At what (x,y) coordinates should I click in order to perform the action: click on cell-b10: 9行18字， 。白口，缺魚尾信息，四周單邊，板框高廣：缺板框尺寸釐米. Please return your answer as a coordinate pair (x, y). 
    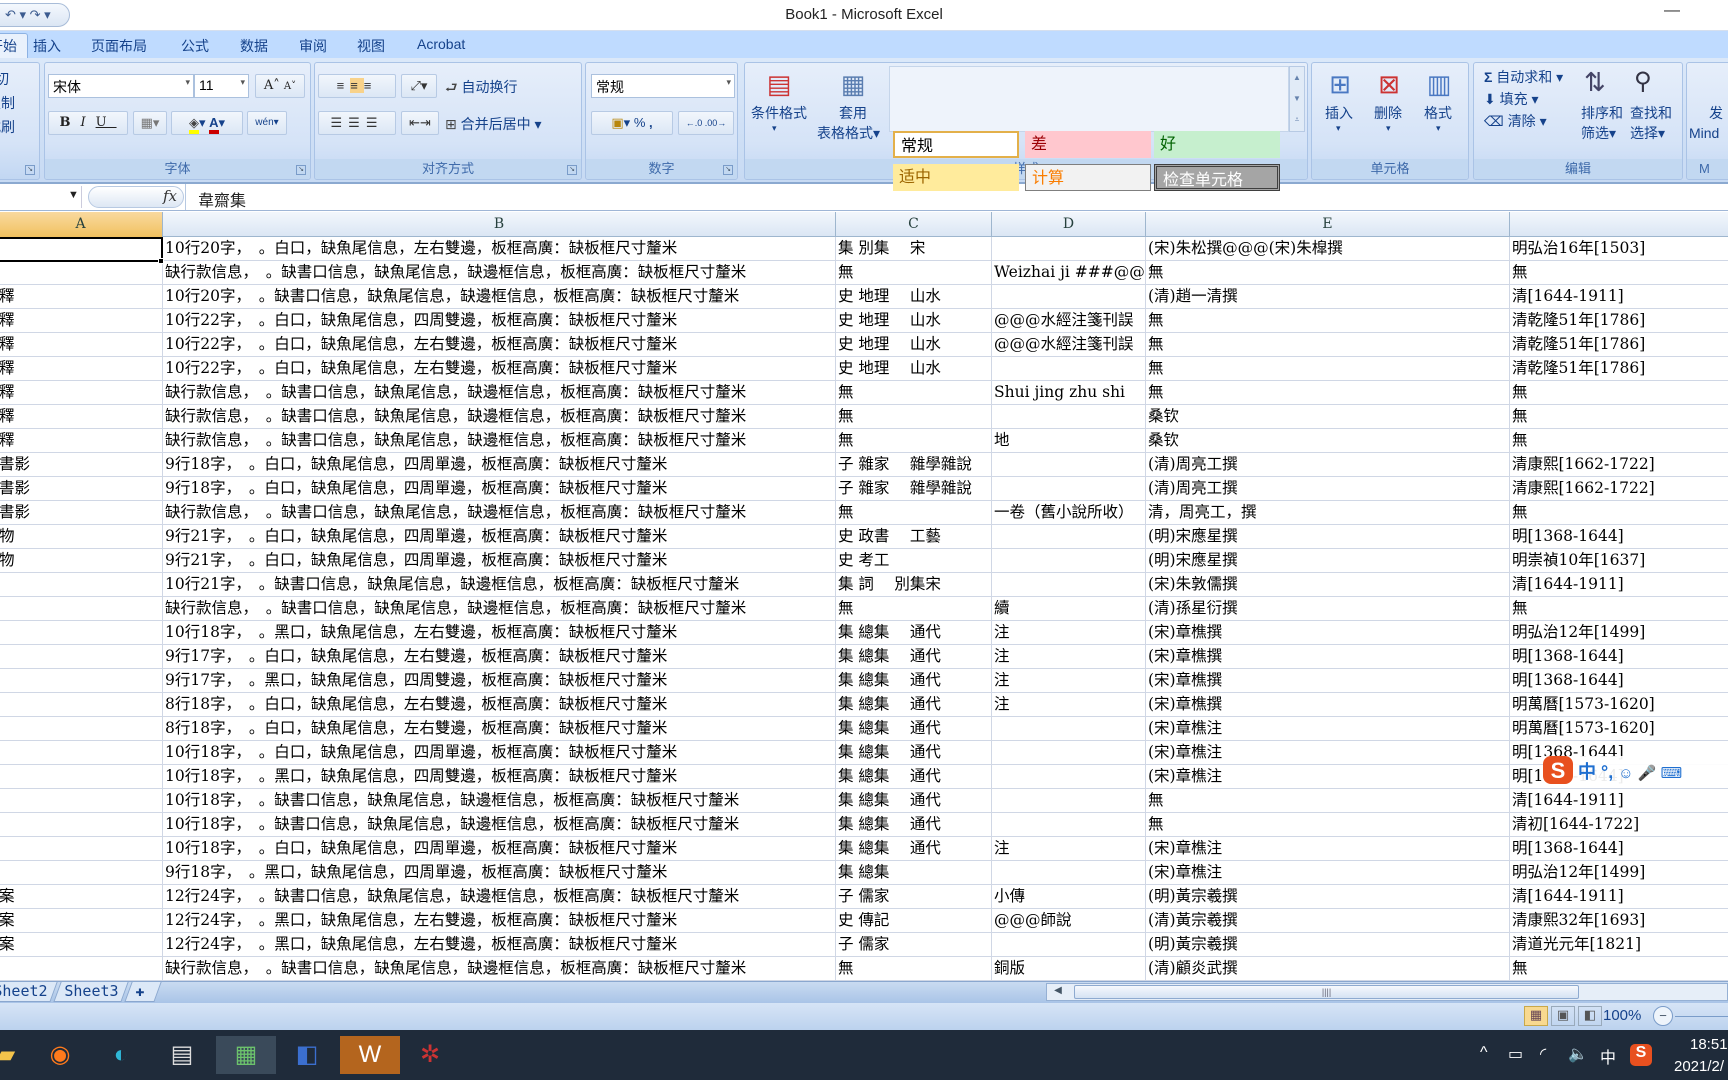
    Looking at the image, I should click on (499, 464).